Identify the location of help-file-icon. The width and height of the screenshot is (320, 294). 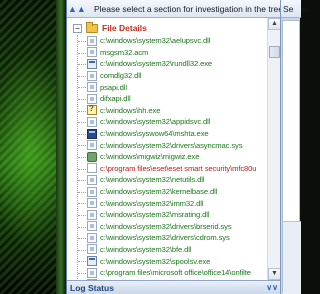
(92, 110).